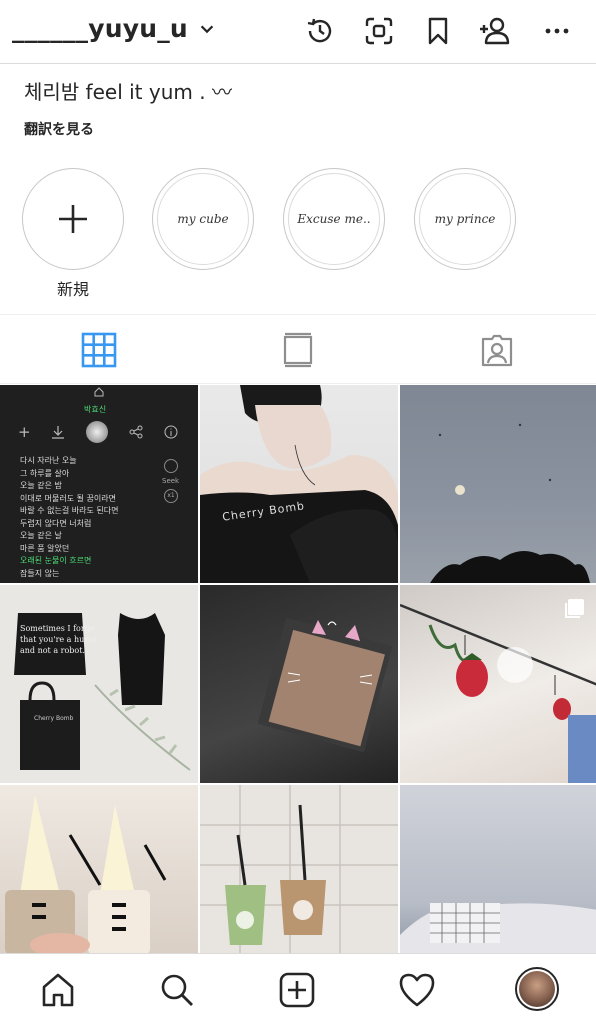 The image size is (596, 1024). Describe the element at coordinates (494, 31) in the screenshot. I see `add-person-icon` at that location.